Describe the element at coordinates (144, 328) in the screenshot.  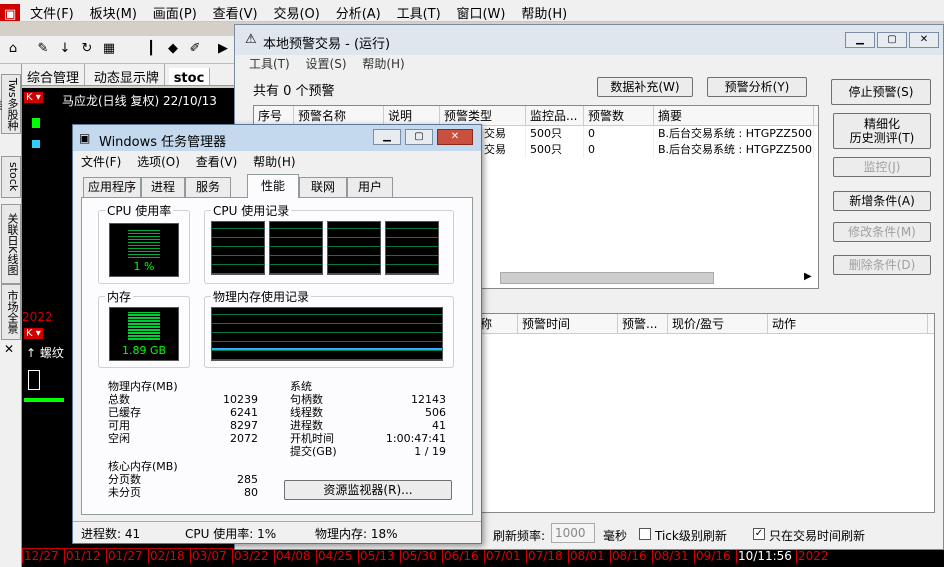
I see `memory-group: 内存 1.89 GB` at that location.